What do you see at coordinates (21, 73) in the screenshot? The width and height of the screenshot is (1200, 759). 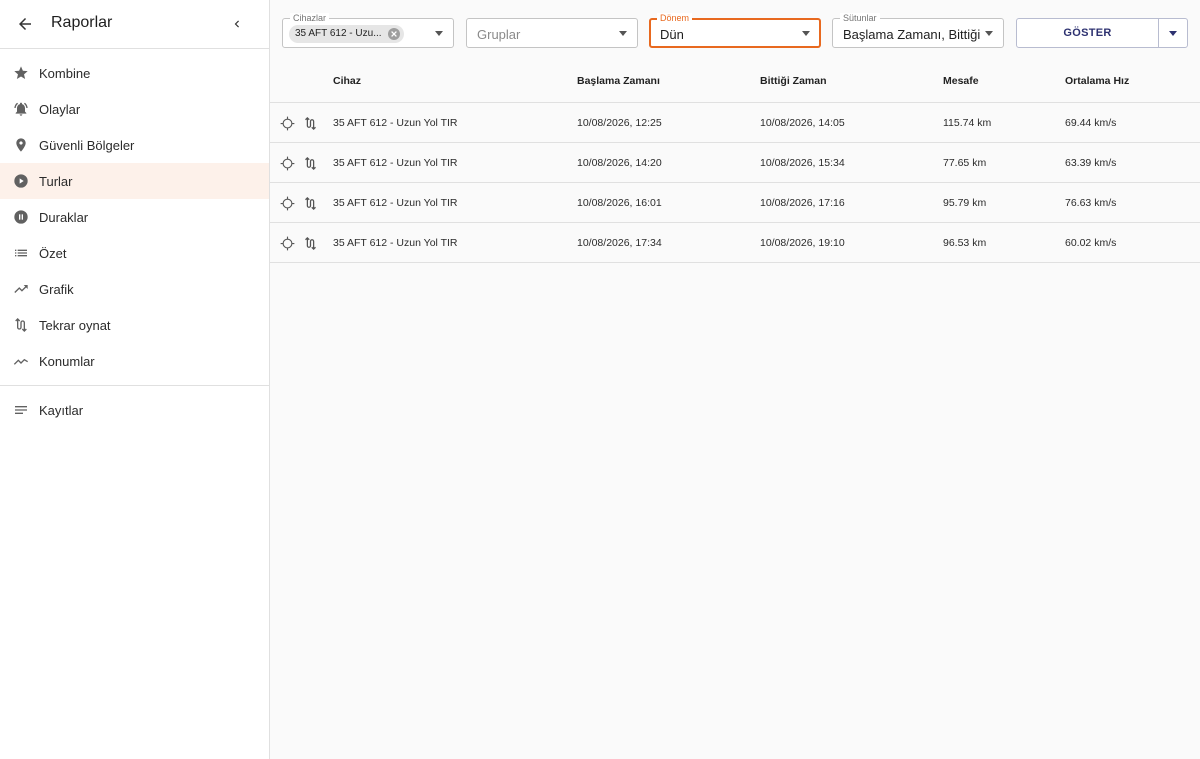 I see `star-icon` at bounding box center [21, 73].